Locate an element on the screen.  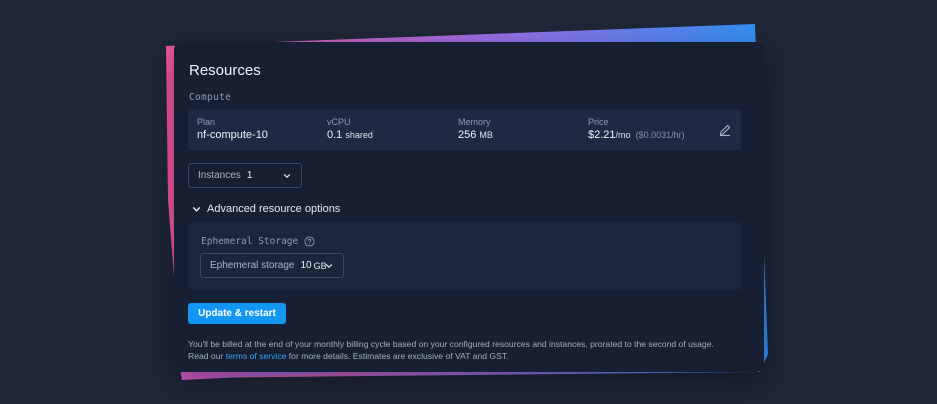
plan-column: Plan nf-compute-10 is located at coordinates (232, 129).